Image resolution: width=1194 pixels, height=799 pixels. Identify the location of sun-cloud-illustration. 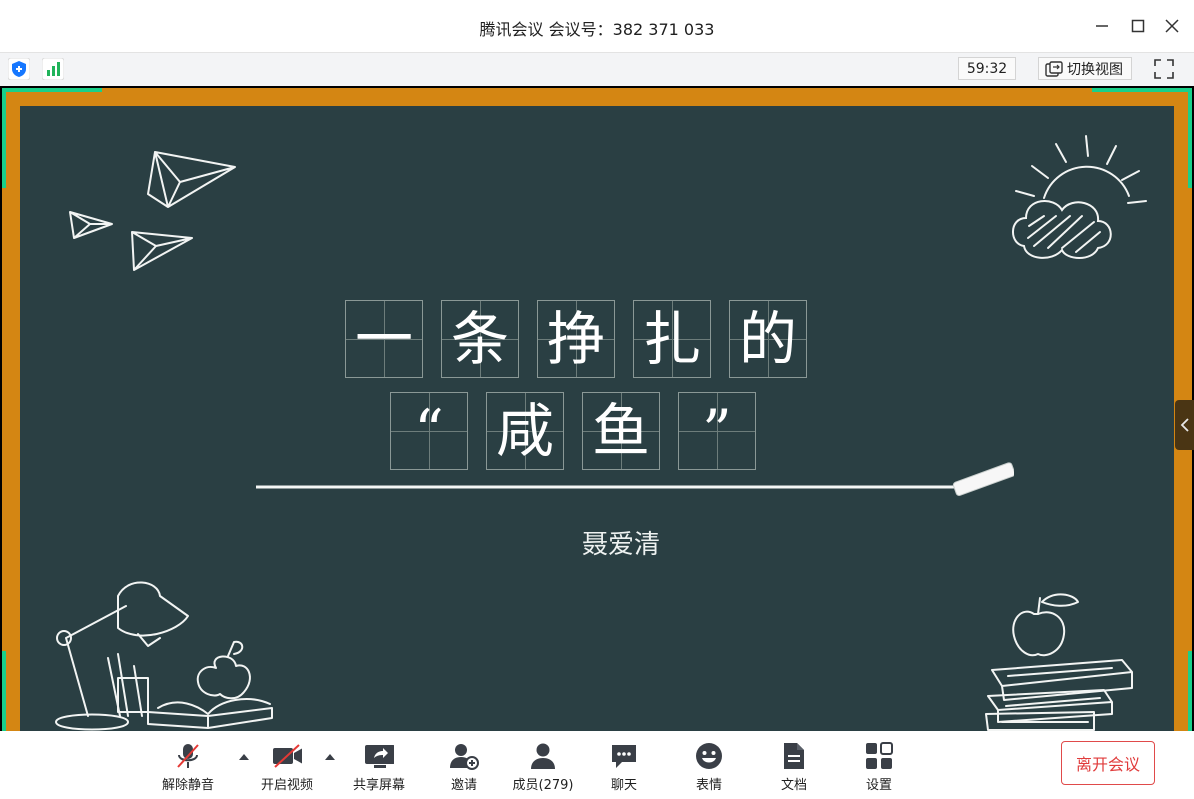
(1079, 197).